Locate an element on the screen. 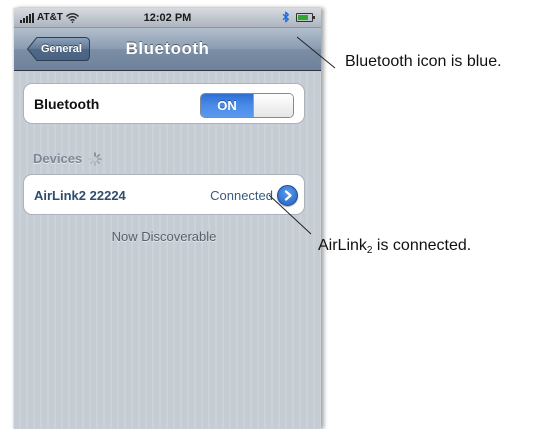 This screenshot has width=554, height=429. bluetooth-row-label: Bluetooth is located at coordinates (67, 104).